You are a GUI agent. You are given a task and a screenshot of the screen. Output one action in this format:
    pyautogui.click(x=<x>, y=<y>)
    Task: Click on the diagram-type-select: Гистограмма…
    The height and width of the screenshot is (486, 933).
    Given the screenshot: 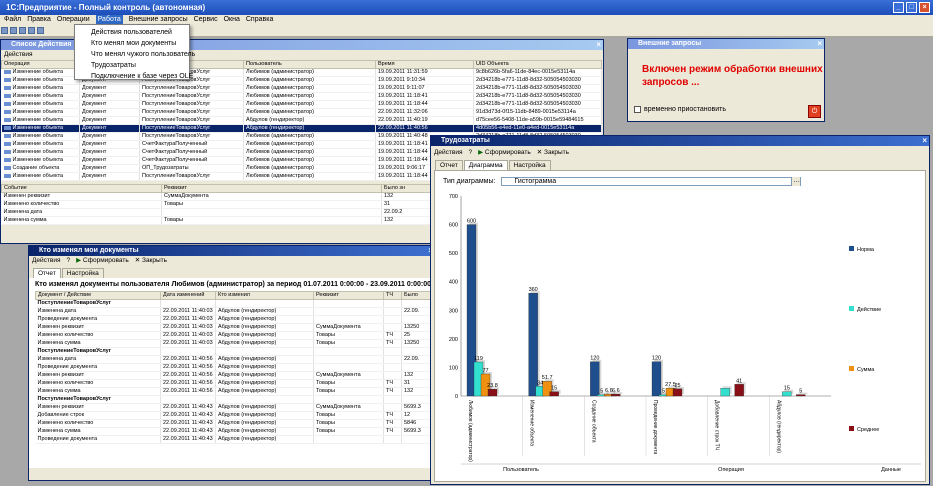 What is the action you would take?
    pyautogui.click(x=651, y=181)
    